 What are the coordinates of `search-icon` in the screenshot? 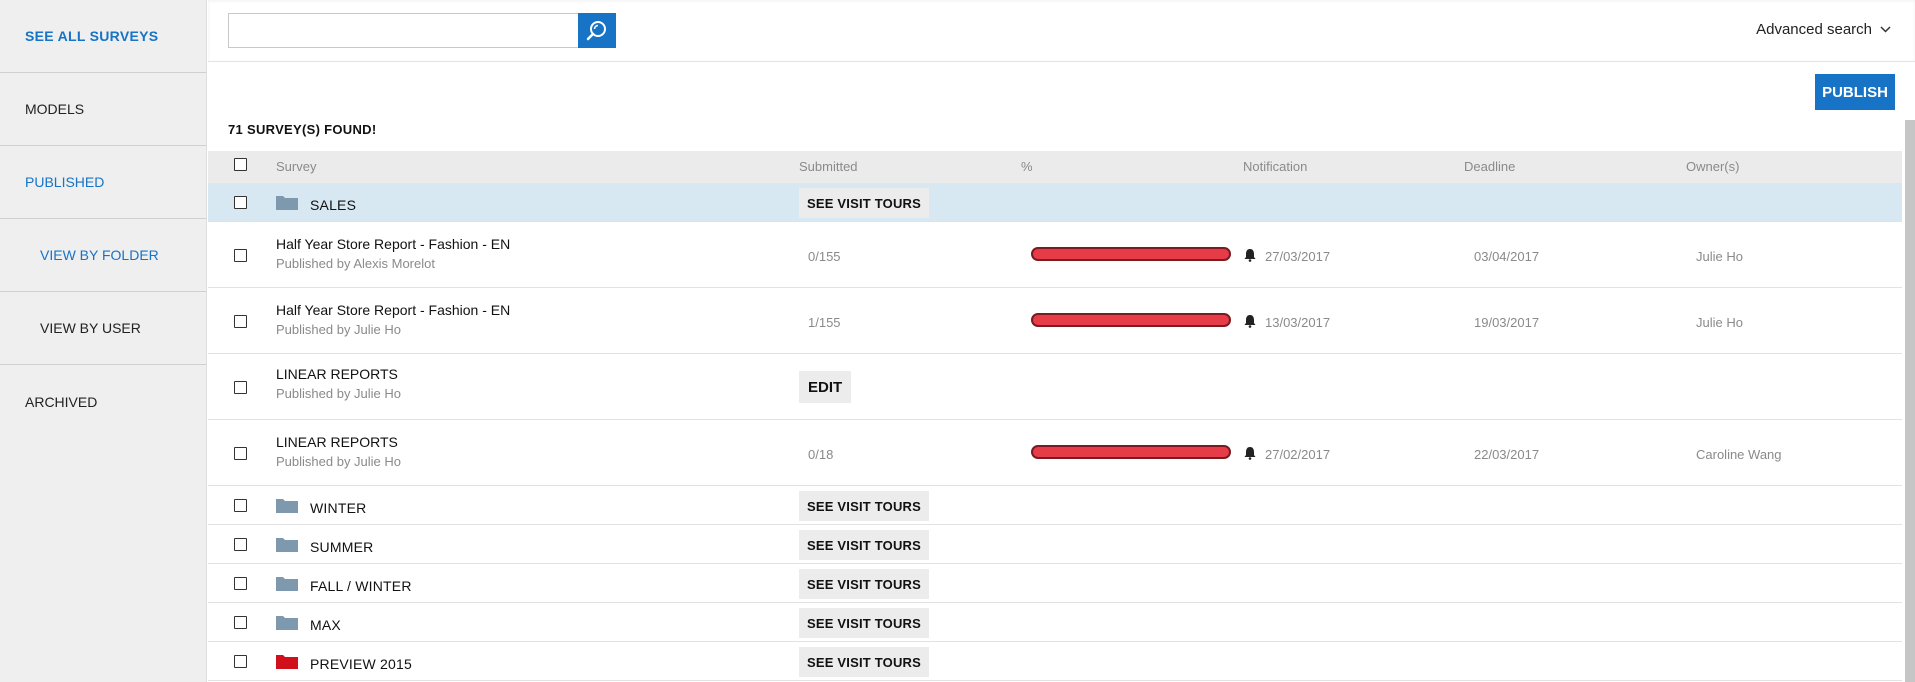 It's located at (596, 30).